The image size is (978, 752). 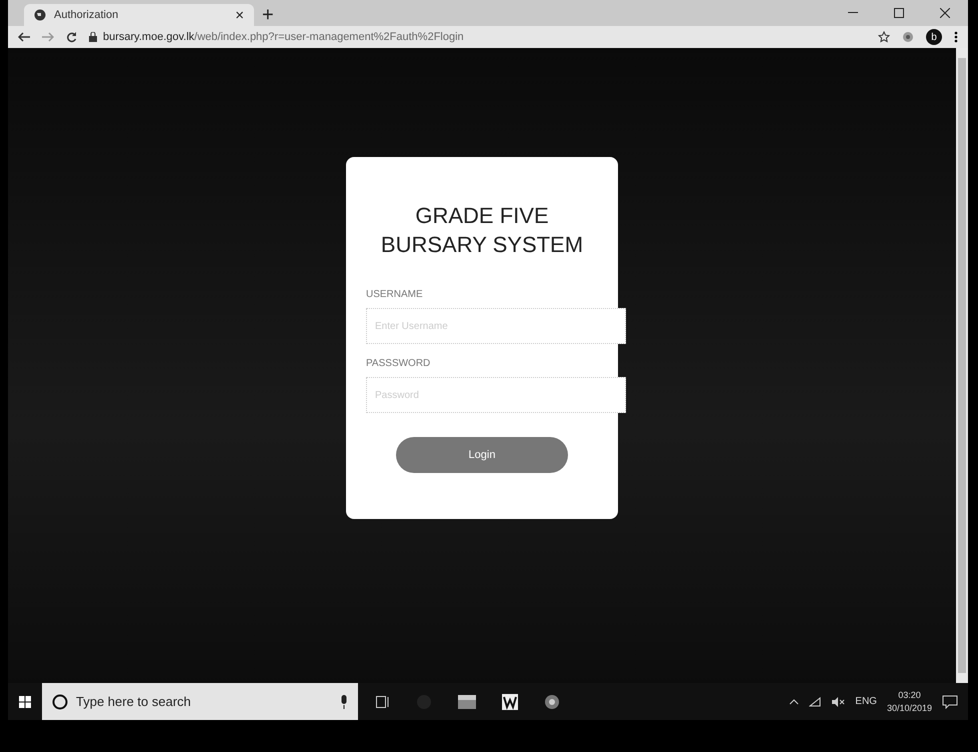 What do you see at coordinates (344, 701) in the screenshot?
I see `microphone-icon` at bounding box center [344, 701].